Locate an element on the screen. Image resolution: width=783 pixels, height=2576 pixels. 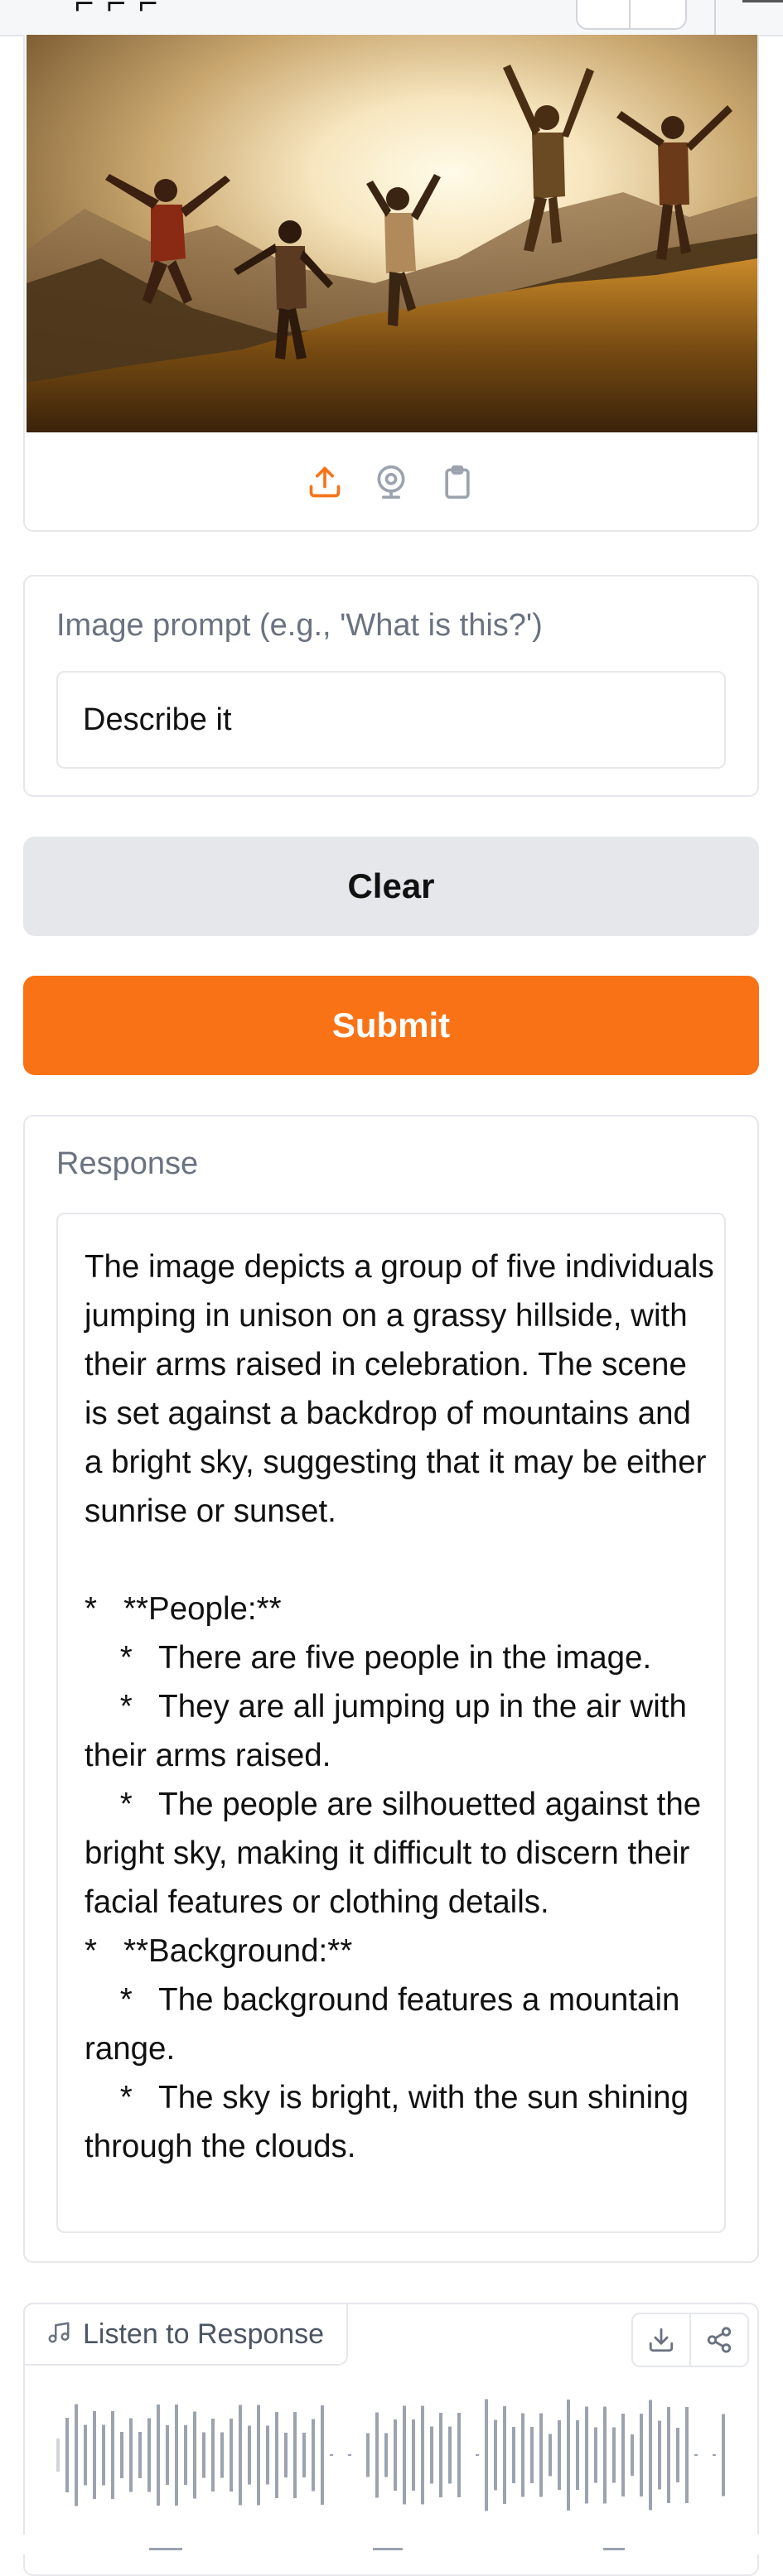
nav-back-icon is located at coordinates (614, 2549).